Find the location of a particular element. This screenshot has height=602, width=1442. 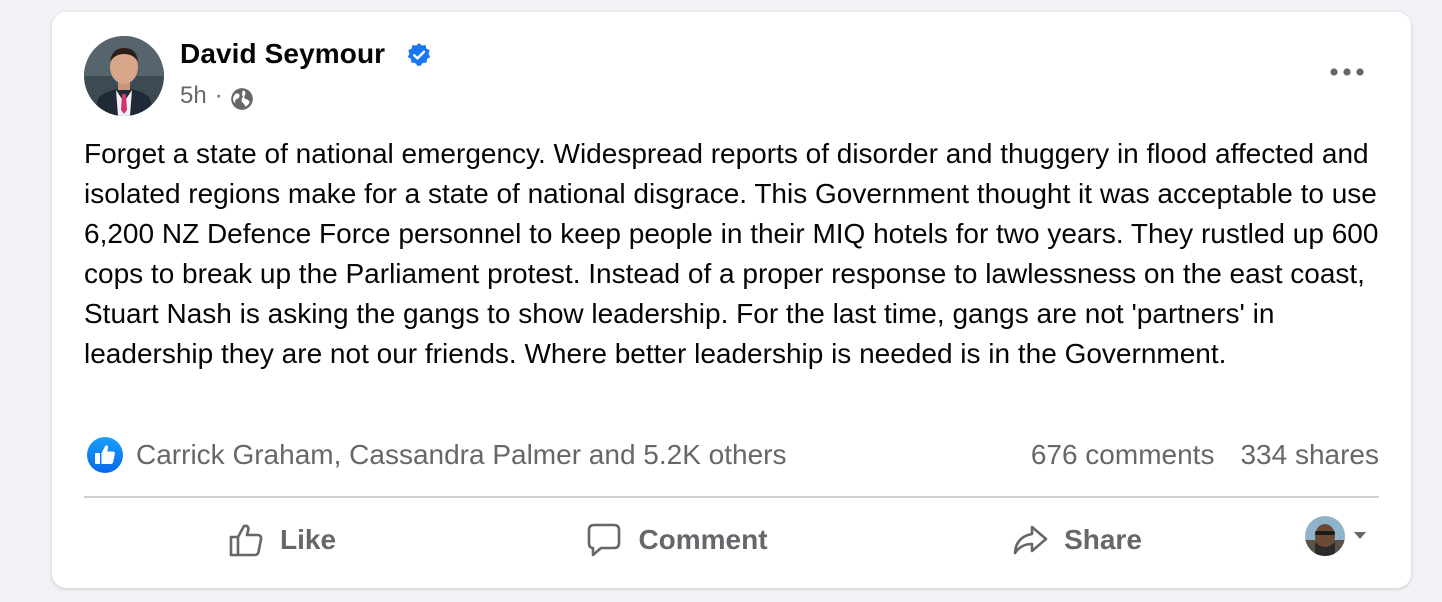

react-as-selector is located at coordinates (1336, 536).